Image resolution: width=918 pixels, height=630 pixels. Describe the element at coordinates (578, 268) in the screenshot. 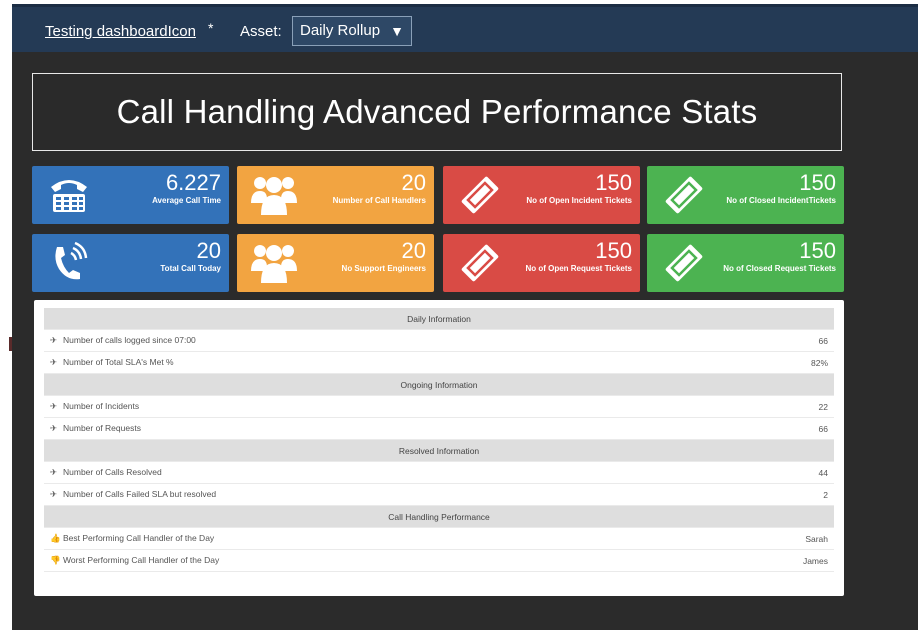

I see `tile-label: No of Open Request Tickets` at that location.